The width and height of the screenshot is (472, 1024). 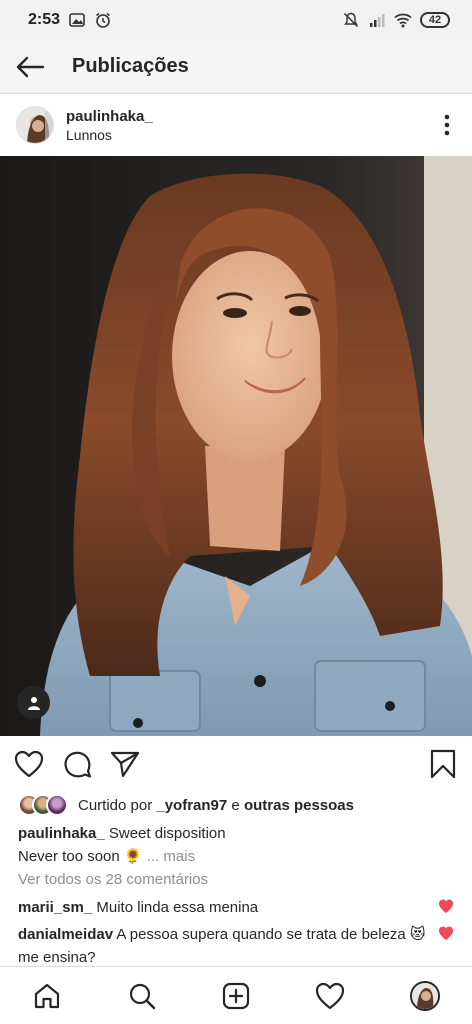 I want to click on bookmark-icon, so click(x=443, y=764).